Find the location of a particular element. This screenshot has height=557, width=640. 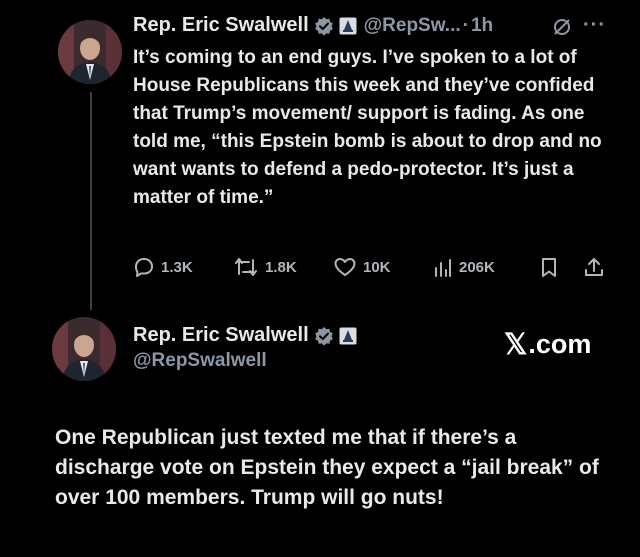

views-icon is located at coordinates (443, 268).